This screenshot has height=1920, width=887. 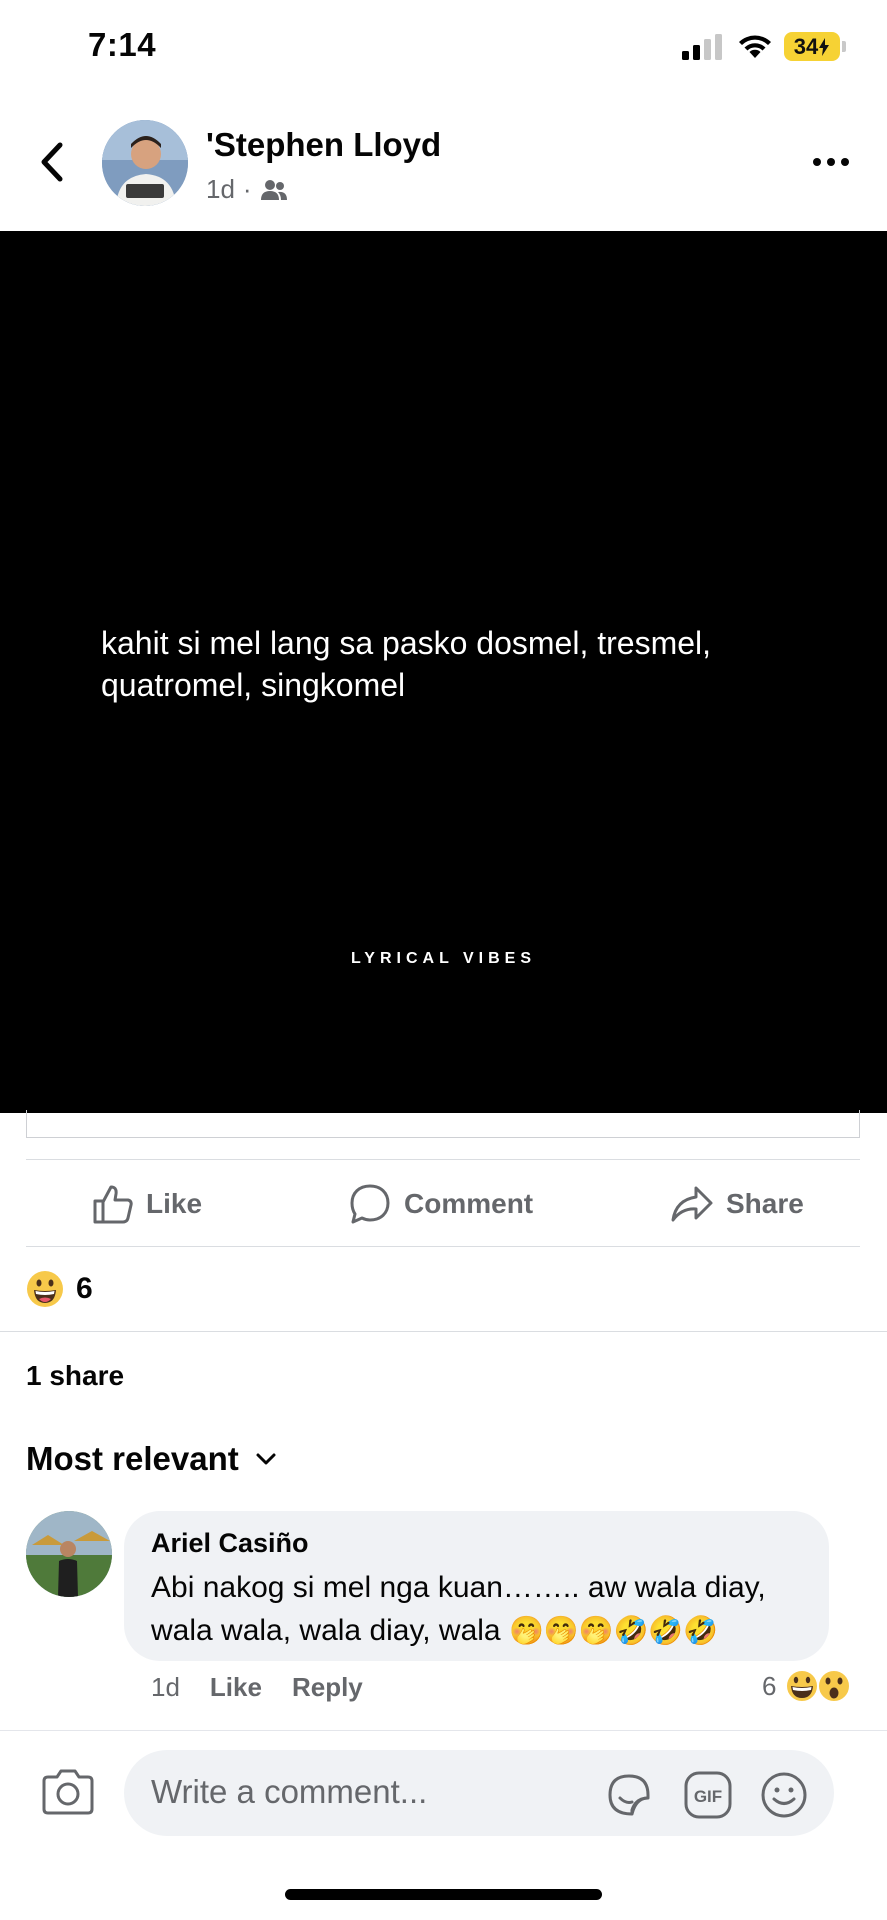 What do you see at coordinates (230, 1543) in the screenshot?
I see `commenter-name: Ariel Casiño` at bounding box center [230, 1543].